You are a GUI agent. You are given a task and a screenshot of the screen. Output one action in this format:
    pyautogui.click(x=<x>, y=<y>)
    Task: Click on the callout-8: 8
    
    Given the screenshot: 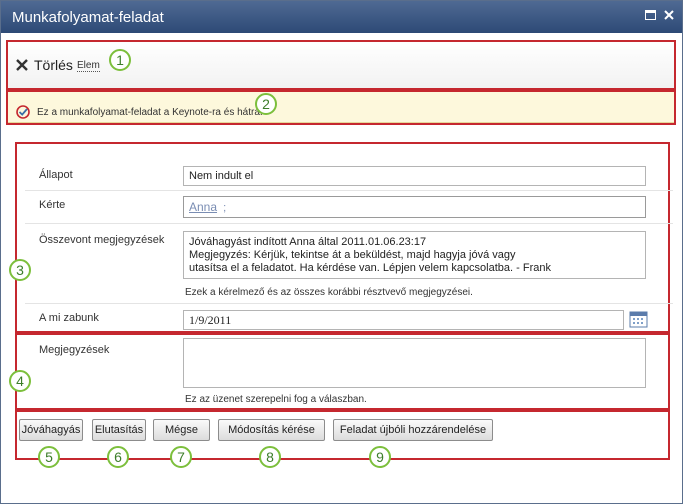 What is the action you would take?
    pyautogui.click(x=270, y=457)
    